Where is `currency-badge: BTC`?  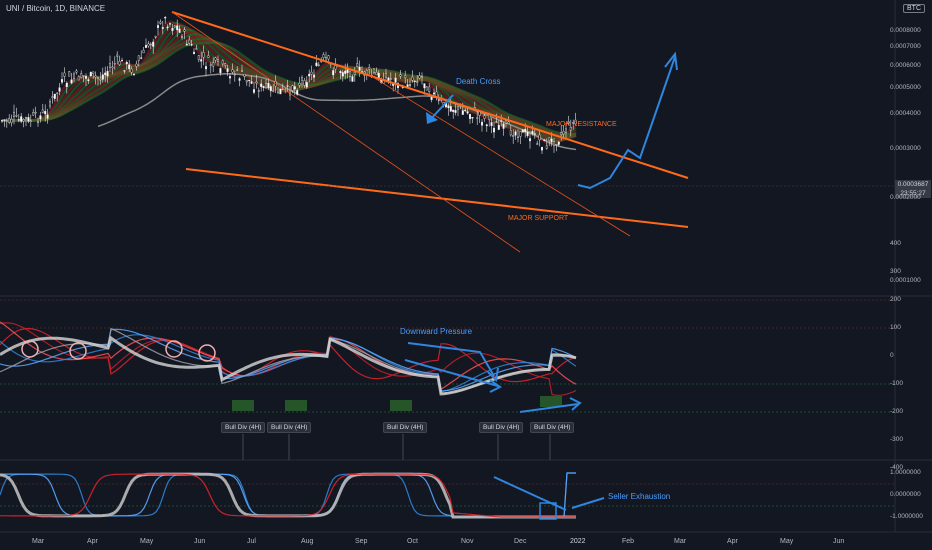
currency-badge: BTC is located at coordinates (914, 8).